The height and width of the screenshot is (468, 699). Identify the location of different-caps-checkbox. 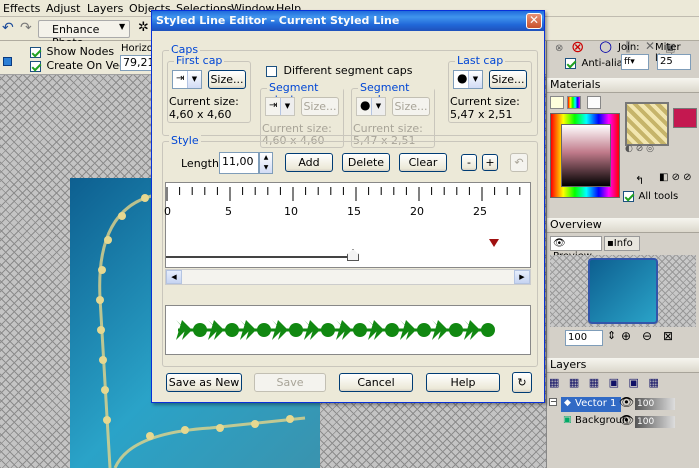
(271, 71).